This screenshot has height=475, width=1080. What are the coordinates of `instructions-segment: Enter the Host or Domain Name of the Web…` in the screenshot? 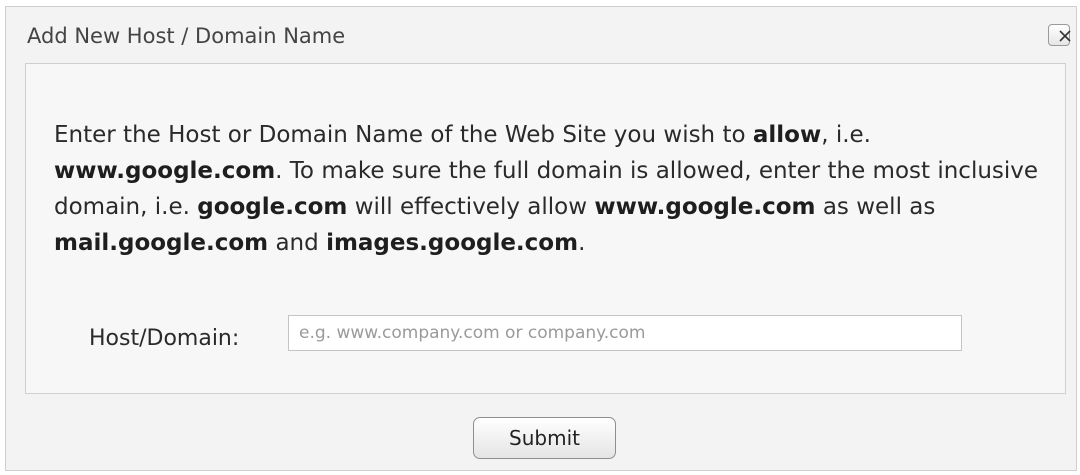 It's located at (403, 135).